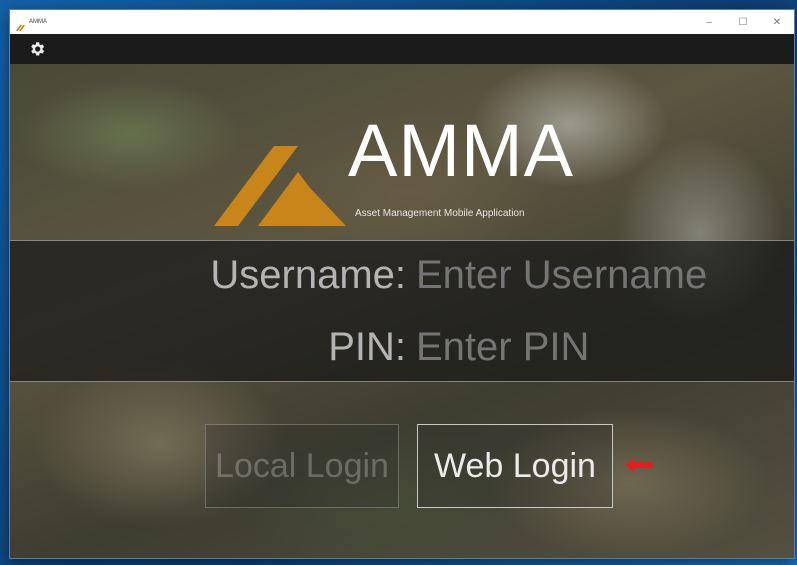  I want to click on maximize-button: ☐, so click(743, 22).